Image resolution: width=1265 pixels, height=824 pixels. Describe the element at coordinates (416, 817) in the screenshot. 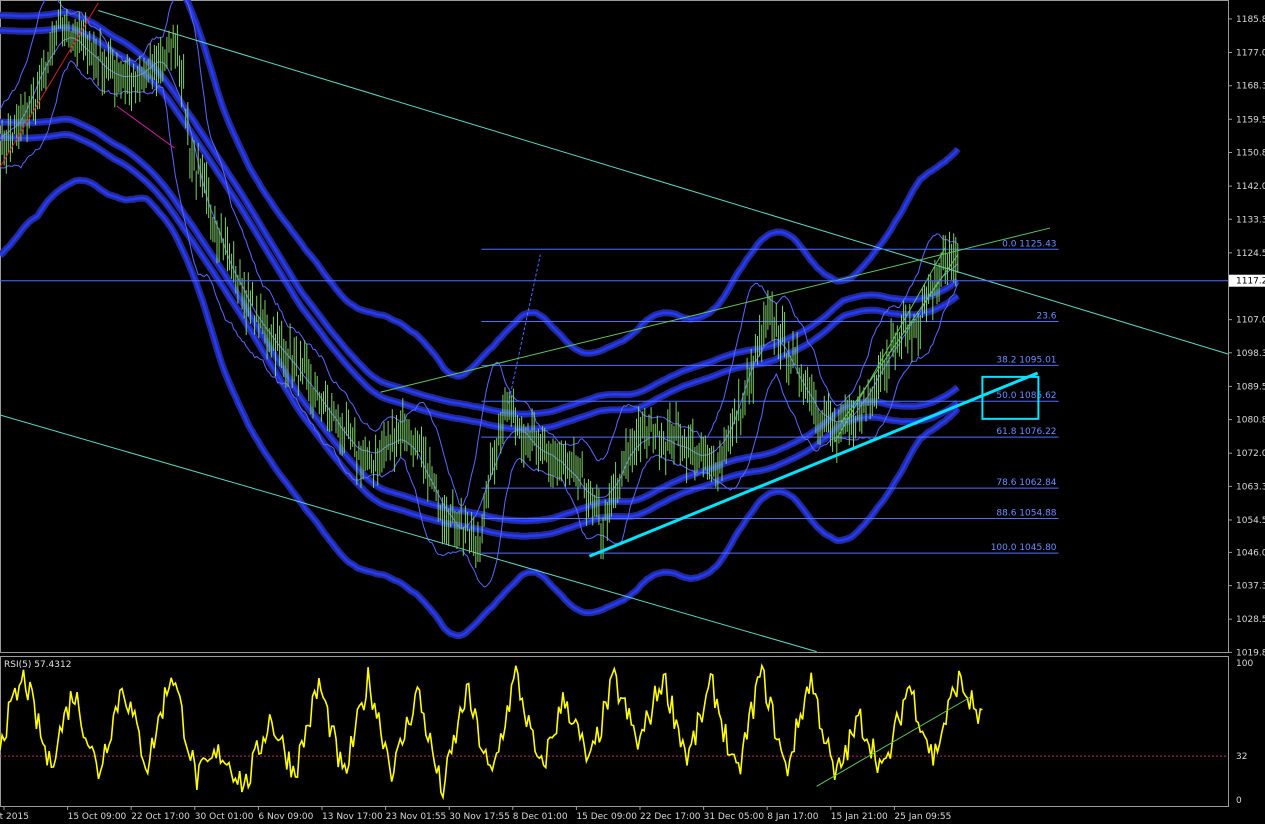

I see `time-tick-label-6: 23 Nov 01:55` at that location.